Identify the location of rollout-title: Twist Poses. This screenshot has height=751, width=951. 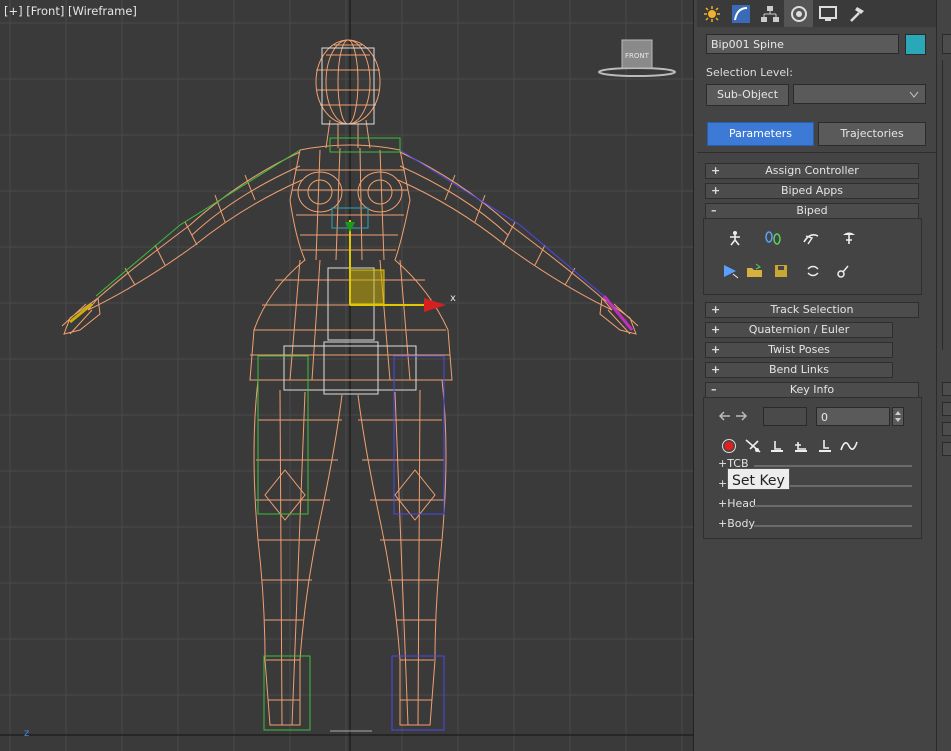
(799, 349).